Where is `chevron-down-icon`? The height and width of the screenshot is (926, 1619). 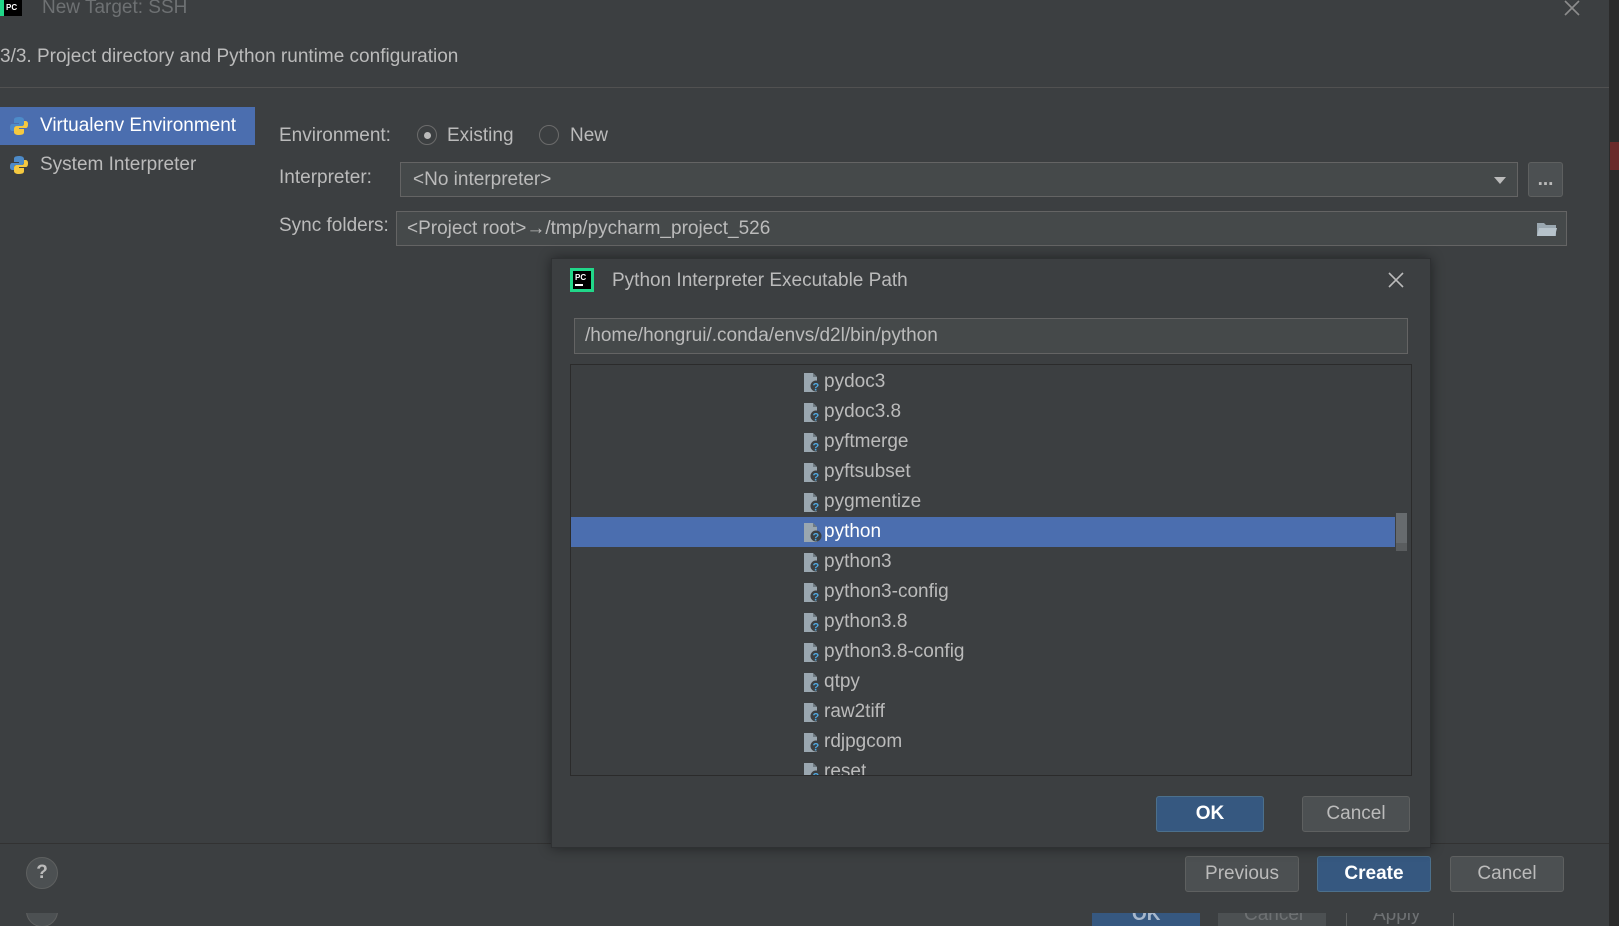 chevron-down-icon is located at coordinates (1500, 180).